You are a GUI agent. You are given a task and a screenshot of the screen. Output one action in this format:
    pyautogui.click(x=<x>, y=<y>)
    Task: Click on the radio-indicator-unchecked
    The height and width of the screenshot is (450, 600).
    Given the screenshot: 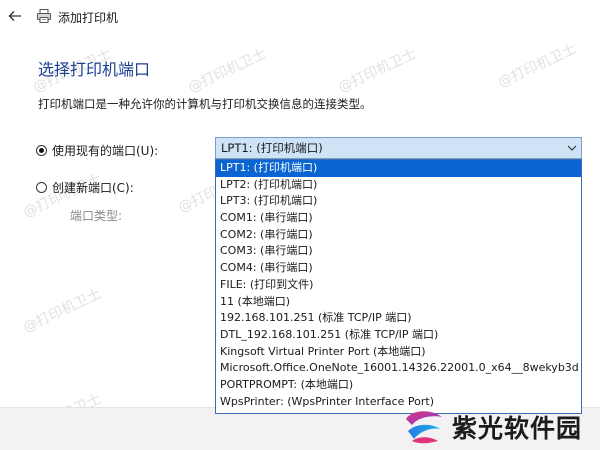 What is the action you would take?
    pyautogui.click(x=41, y=187)
    